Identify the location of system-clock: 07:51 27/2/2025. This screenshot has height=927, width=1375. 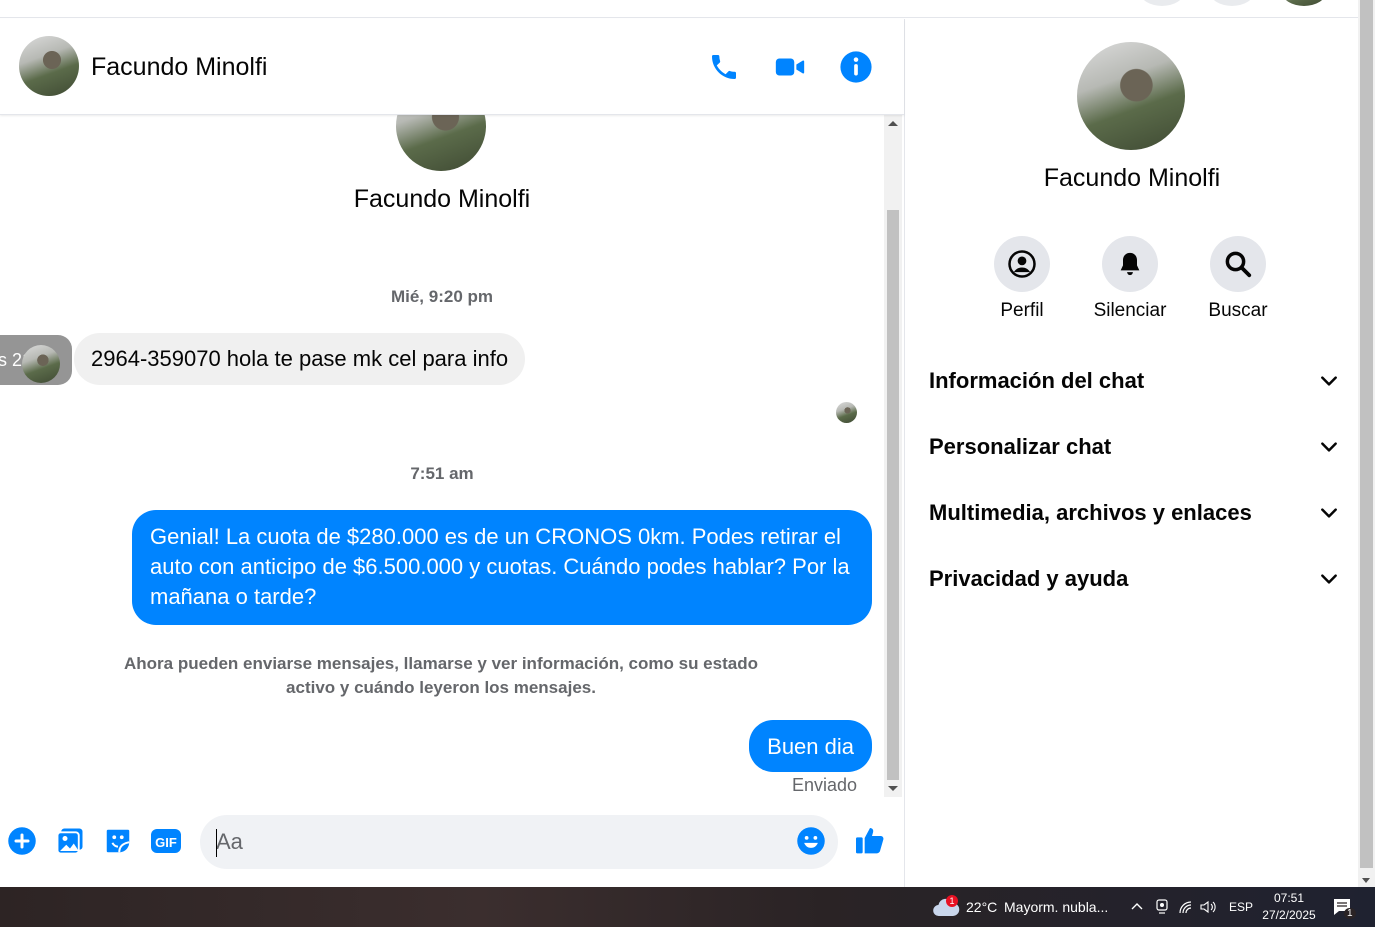
(1289, 907).